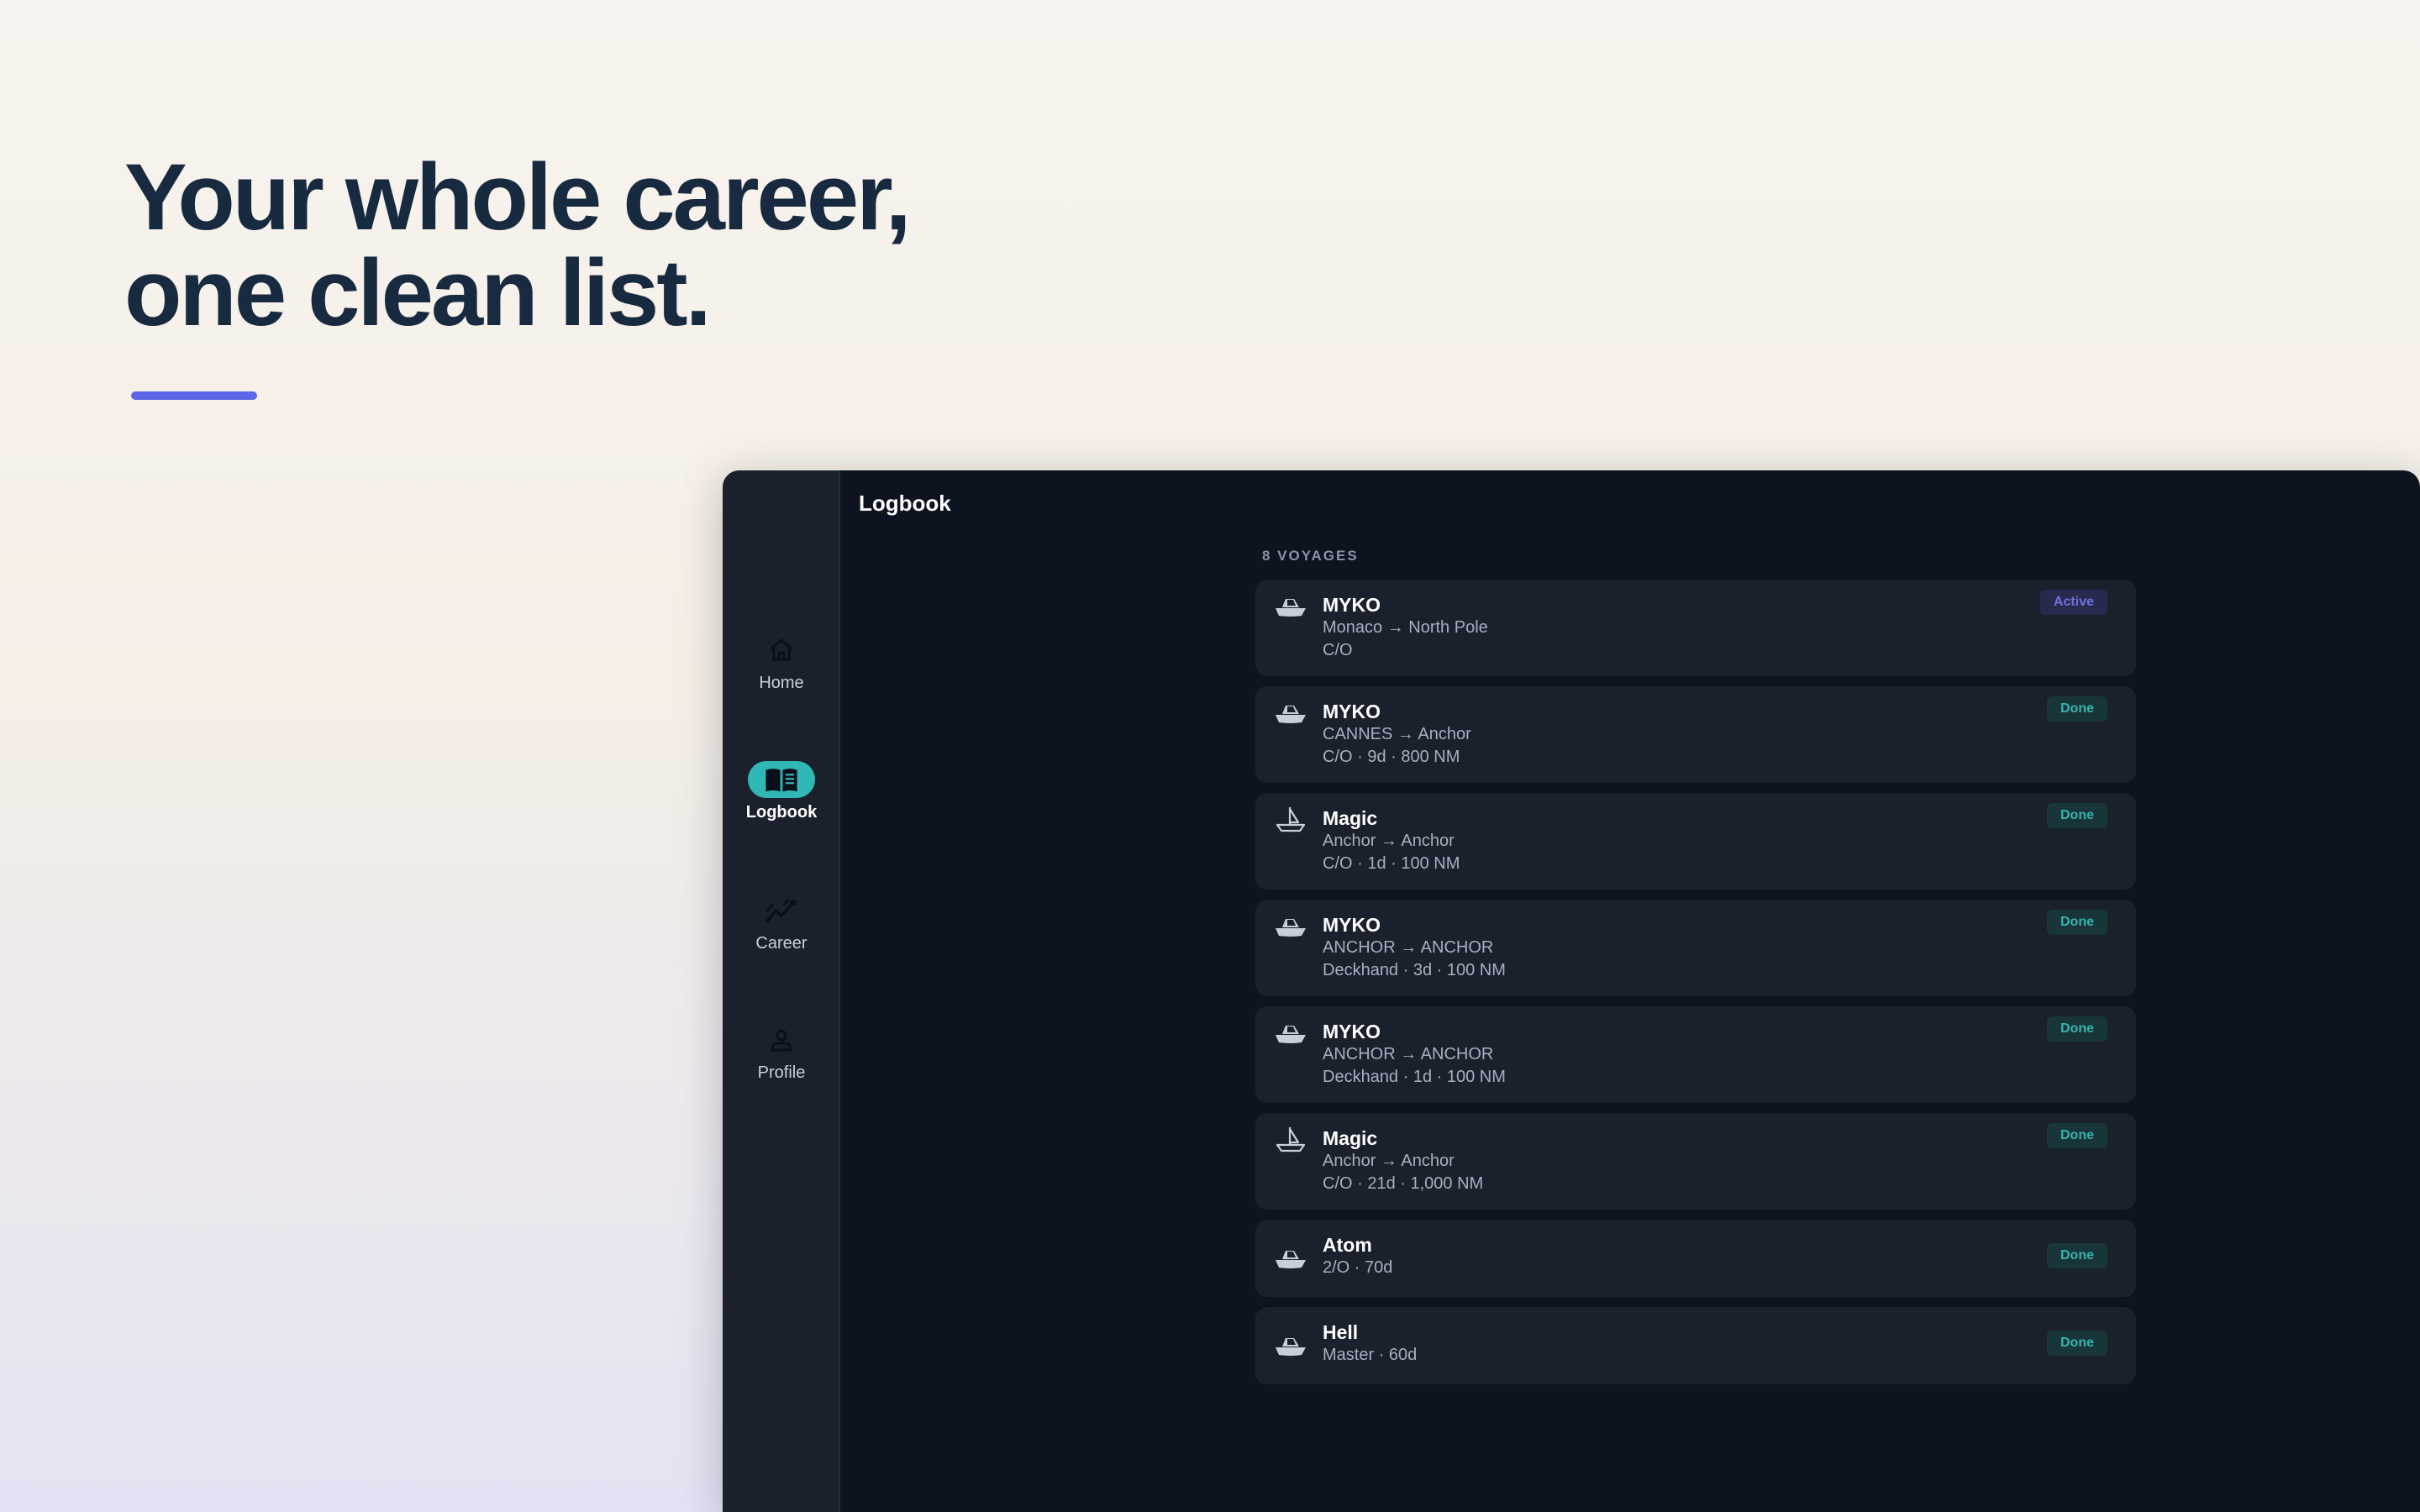  Describe the element at coordinates (1341, 1332) in the screenshot. I see `voyage-vessel-name: Hell` at that location.